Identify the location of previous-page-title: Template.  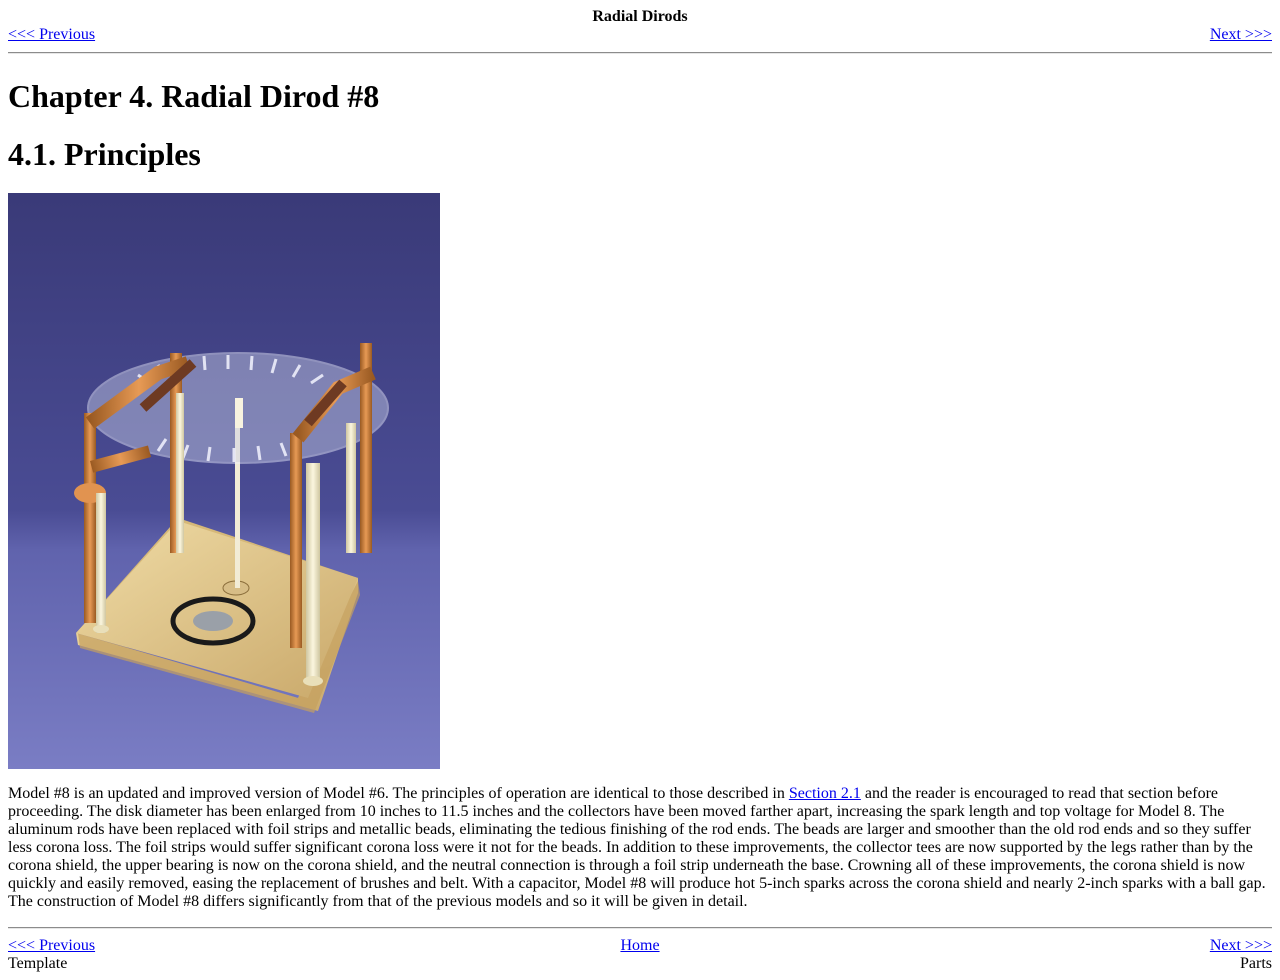
(38, 963).